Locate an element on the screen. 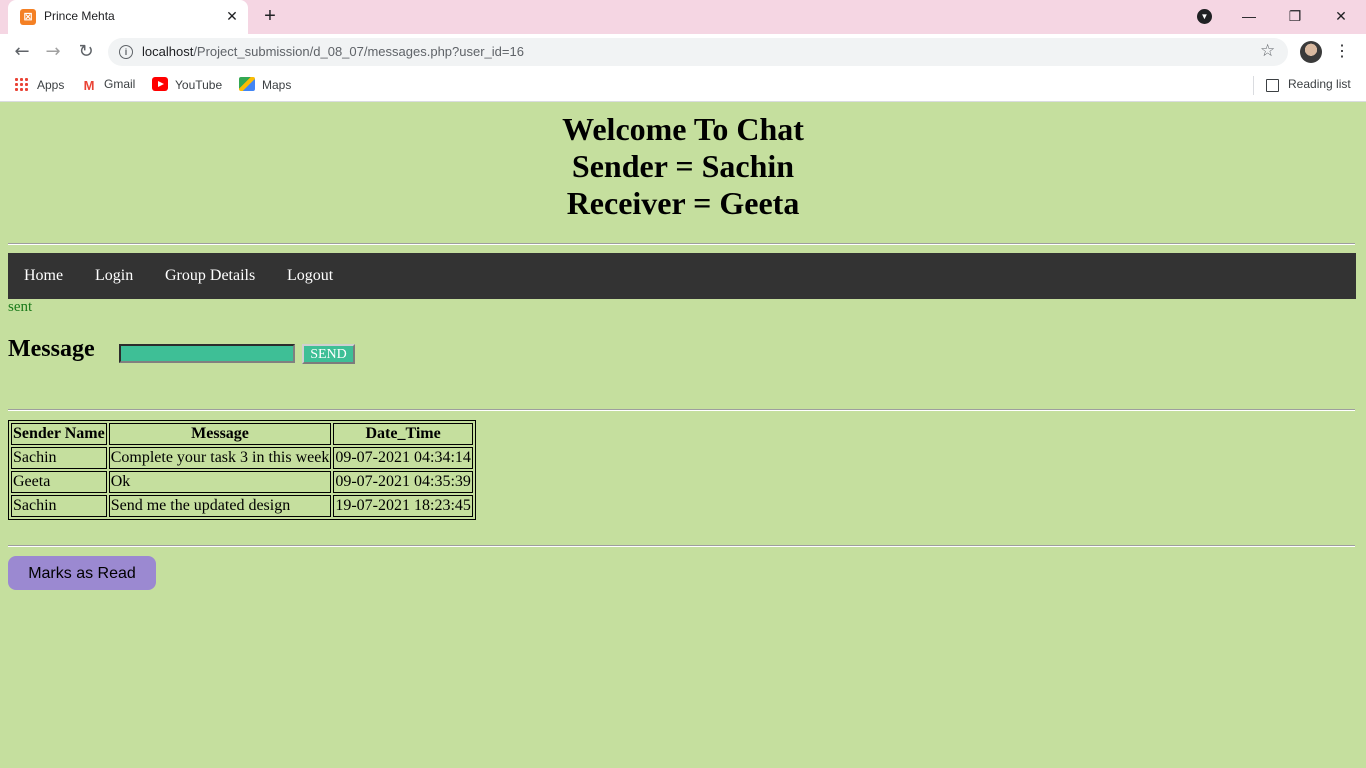  sender-cell: Geeta is located at coordinates (59, 482).